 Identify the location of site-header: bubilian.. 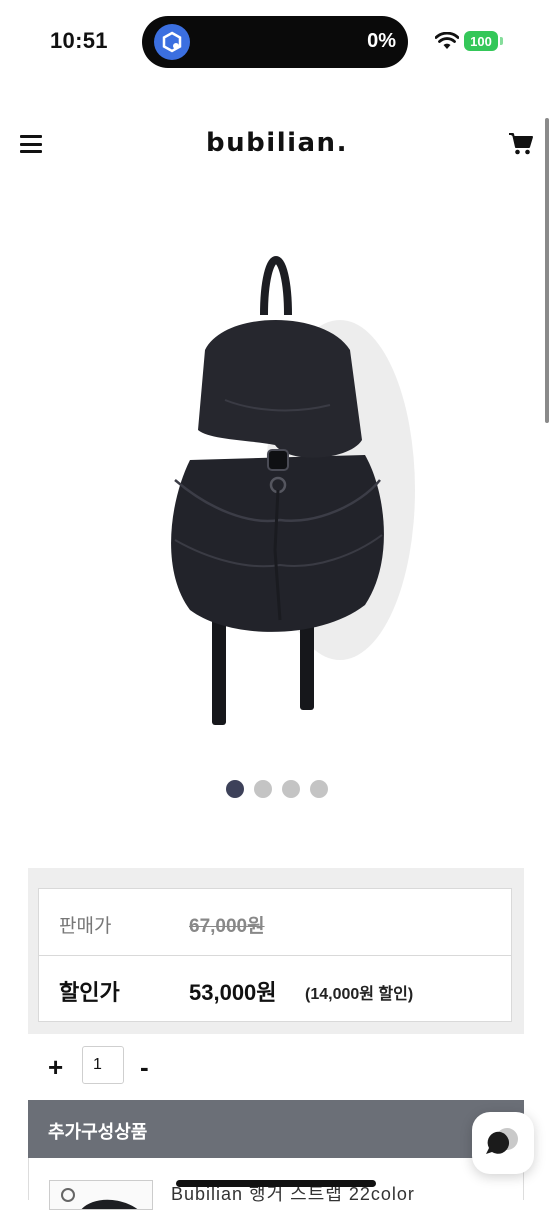
(277, 145).